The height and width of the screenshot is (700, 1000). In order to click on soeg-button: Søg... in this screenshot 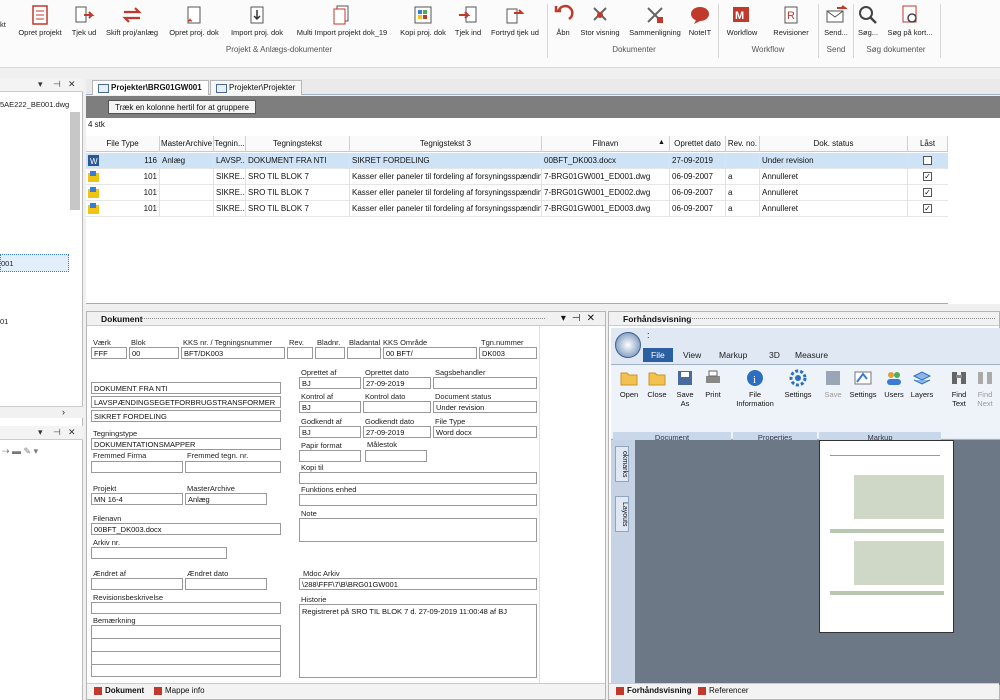, I will do `click(868, 20)`.